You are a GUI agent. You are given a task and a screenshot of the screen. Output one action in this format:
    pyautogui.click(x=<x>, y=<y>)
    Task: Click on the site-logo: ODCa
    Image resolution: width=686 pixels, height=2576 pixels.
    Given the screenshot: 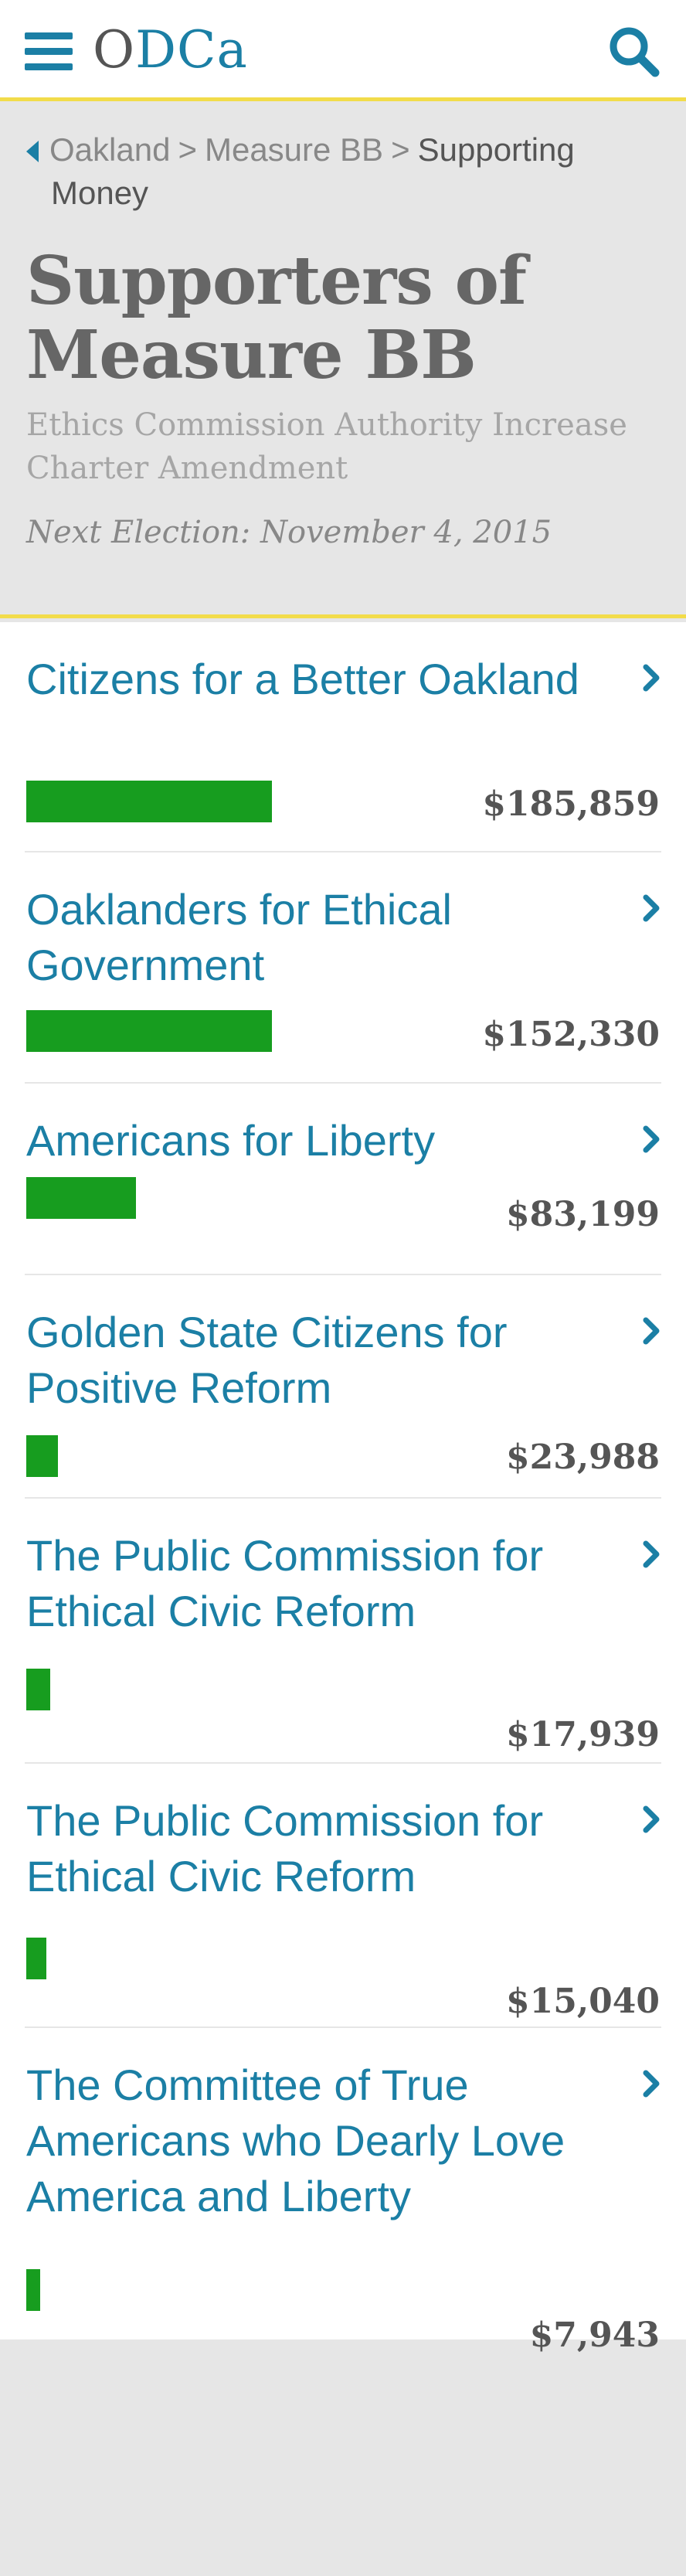 What is the action you would take?
    pyautogui.click(x=170, y=50)
    